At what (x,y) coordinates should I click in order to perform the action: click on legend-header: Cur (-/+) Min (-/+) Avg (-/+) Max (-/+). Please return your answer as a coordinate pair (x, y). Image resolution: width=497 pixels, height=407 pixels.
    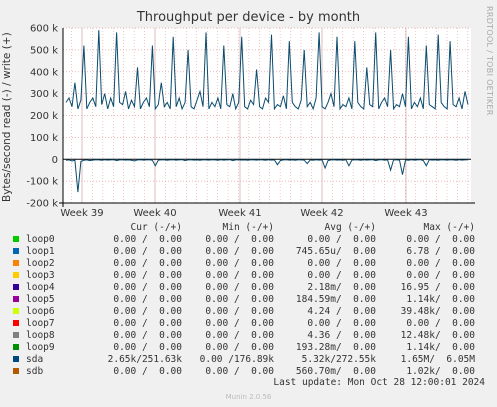
    Looking at the image, I should click on (252, 228).